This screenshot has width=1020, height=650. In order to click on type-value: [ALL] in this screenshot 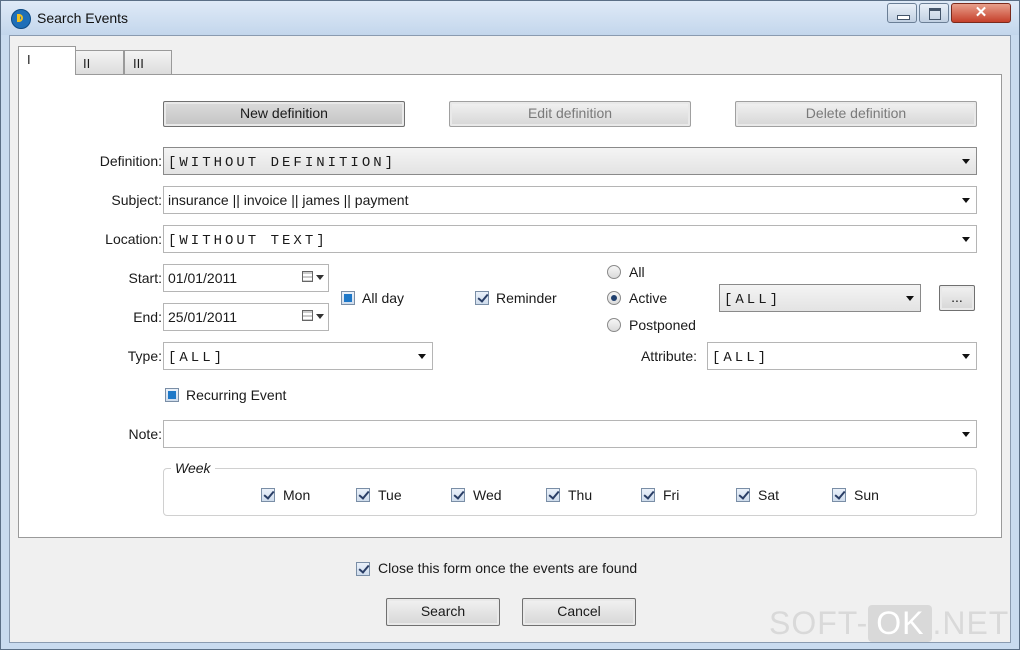, I will do `click(197, 358)`.